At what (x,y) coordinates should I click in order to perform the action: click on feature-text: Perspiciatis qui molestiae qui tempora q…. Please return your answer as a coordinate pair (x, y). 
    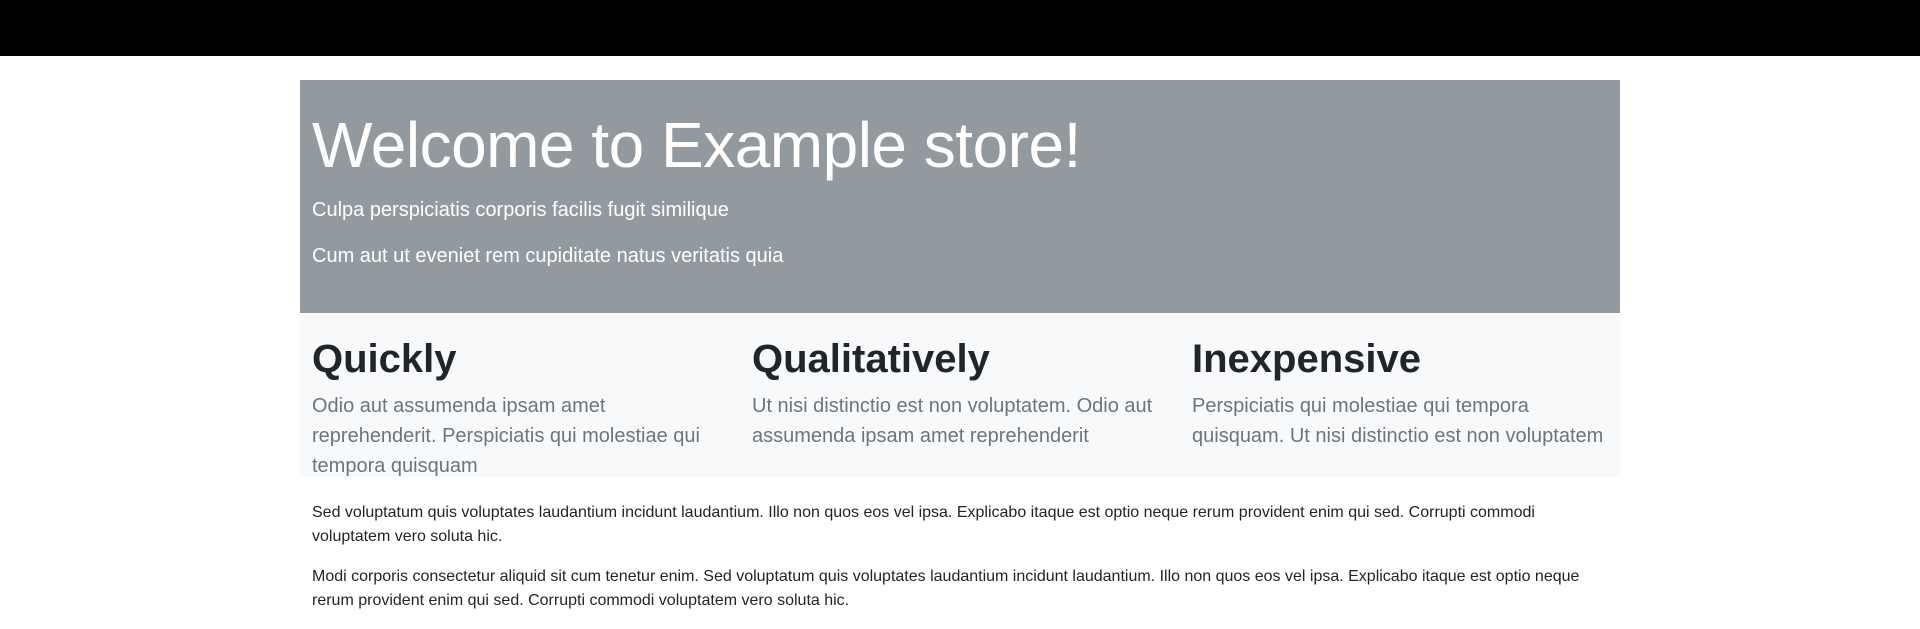
    Looking at the image, I should click on (1398, 421).